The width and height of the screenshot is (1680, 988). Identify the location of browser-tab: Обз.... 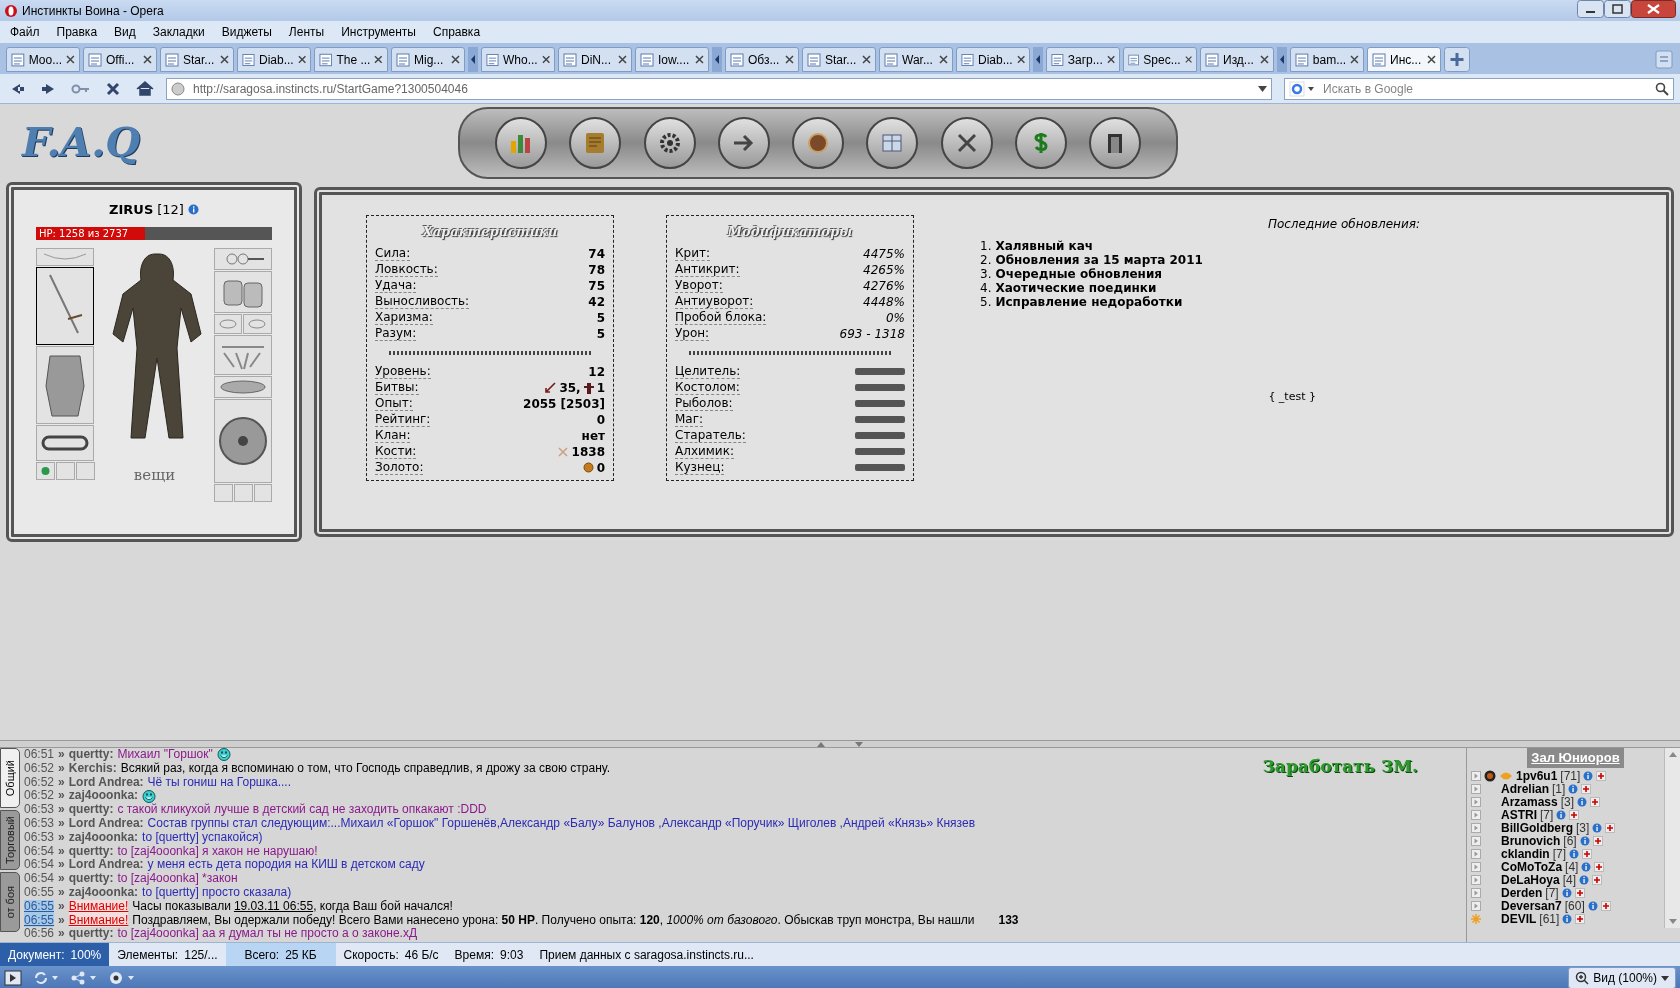
(762, 59).